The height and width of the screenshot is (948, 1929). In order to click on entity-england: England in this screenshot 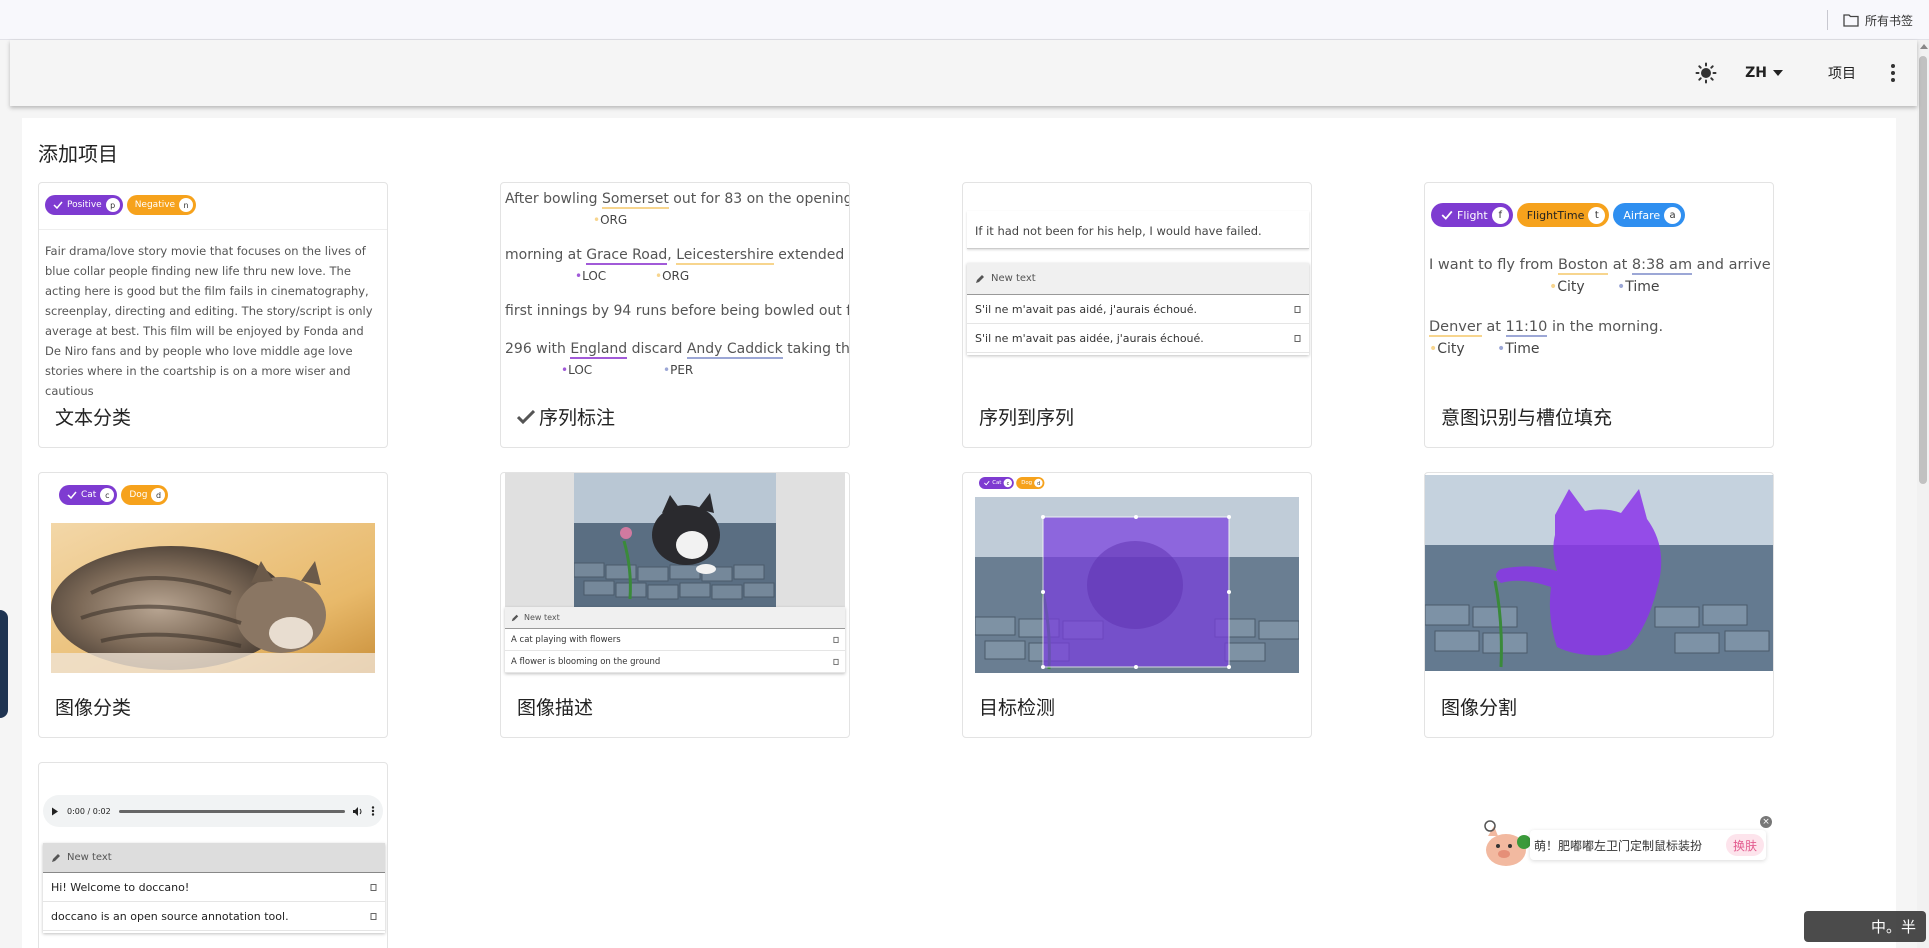, I will do `click(599, 350)`.